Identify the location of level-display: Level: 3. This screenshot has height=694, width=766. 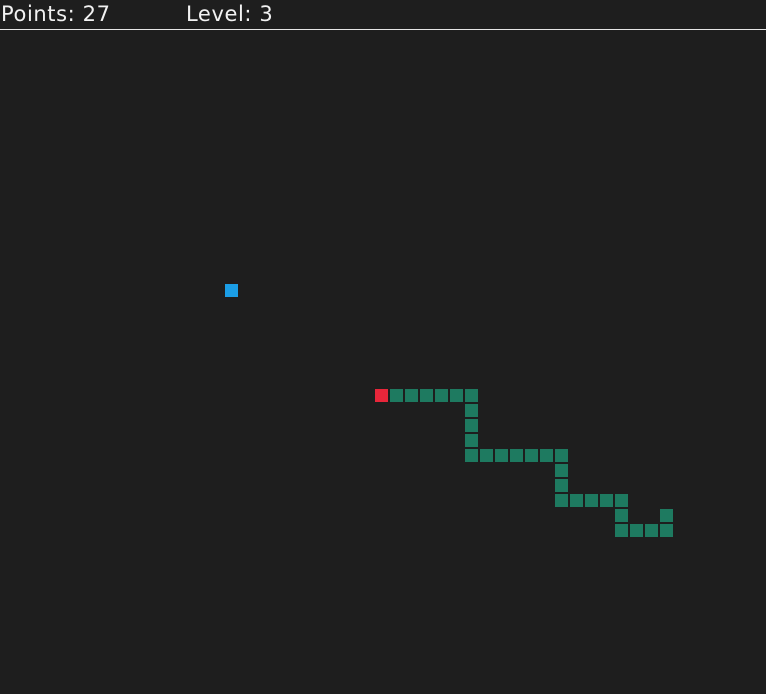
(229, 14).